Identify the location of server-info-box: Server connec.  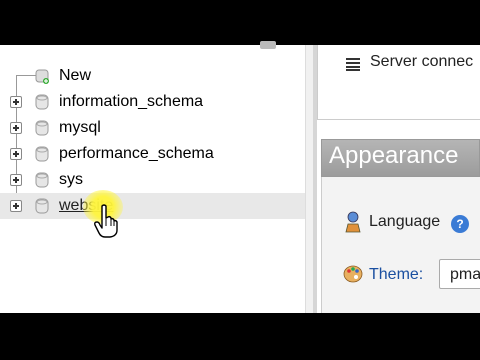
(398, 82).